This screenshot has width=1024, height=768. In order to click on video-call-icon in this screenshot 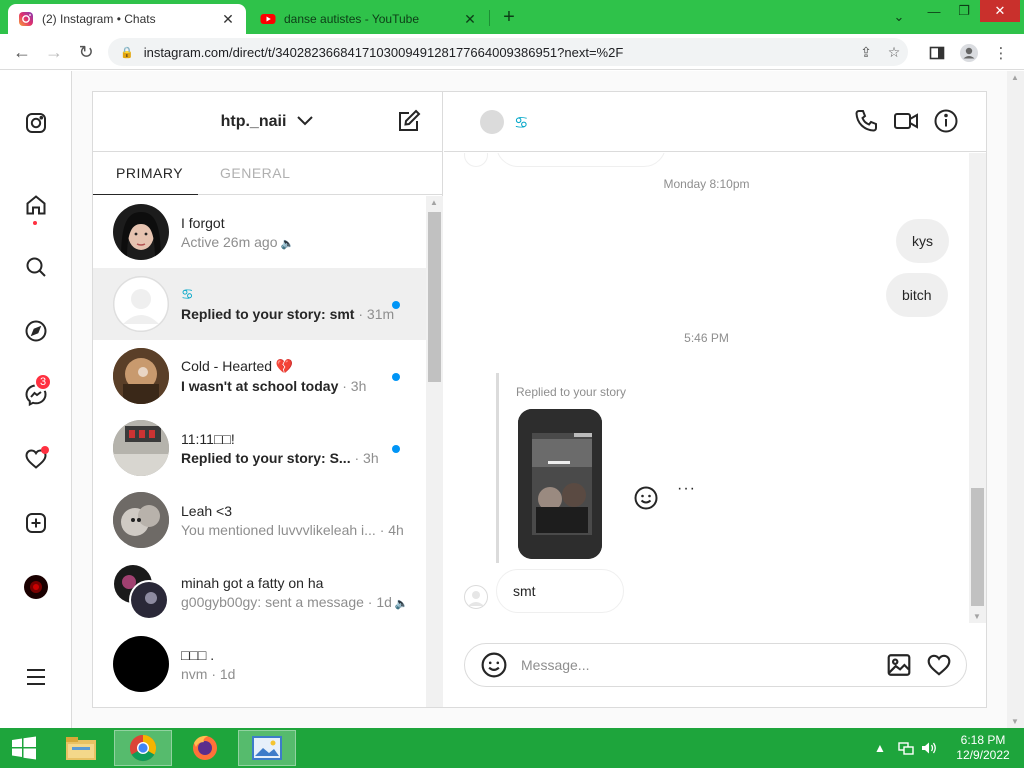, I will do `click(906, 121)`.